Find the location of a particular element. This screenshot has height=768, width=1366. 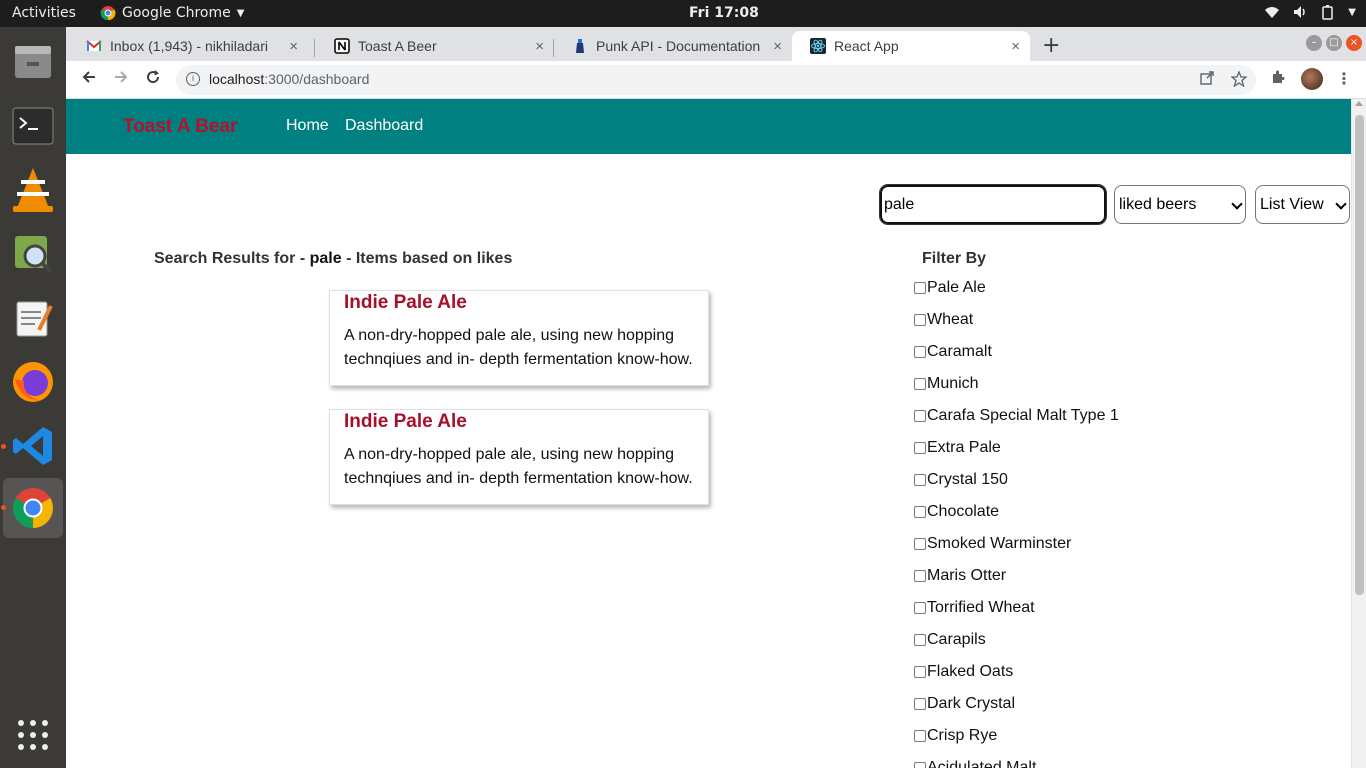

tab-toast-a-beer: Toast A Beer × is located at coordinates (435, 46).